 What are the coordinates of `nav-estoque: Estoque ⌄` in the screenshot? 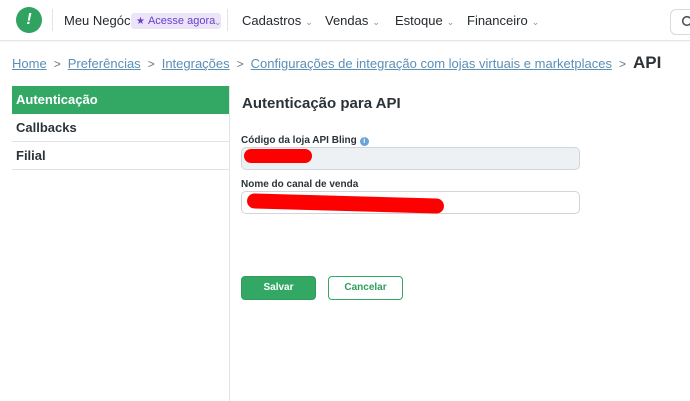 It's located at (424, 20).